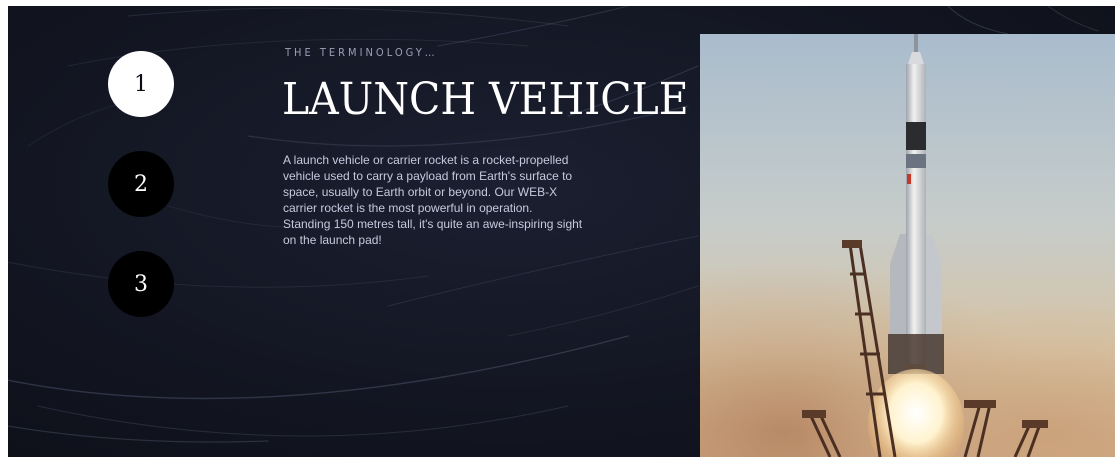 This screenshot has height=457, width=1115. I want to click on step-button-label: 3, so click(141, 284).